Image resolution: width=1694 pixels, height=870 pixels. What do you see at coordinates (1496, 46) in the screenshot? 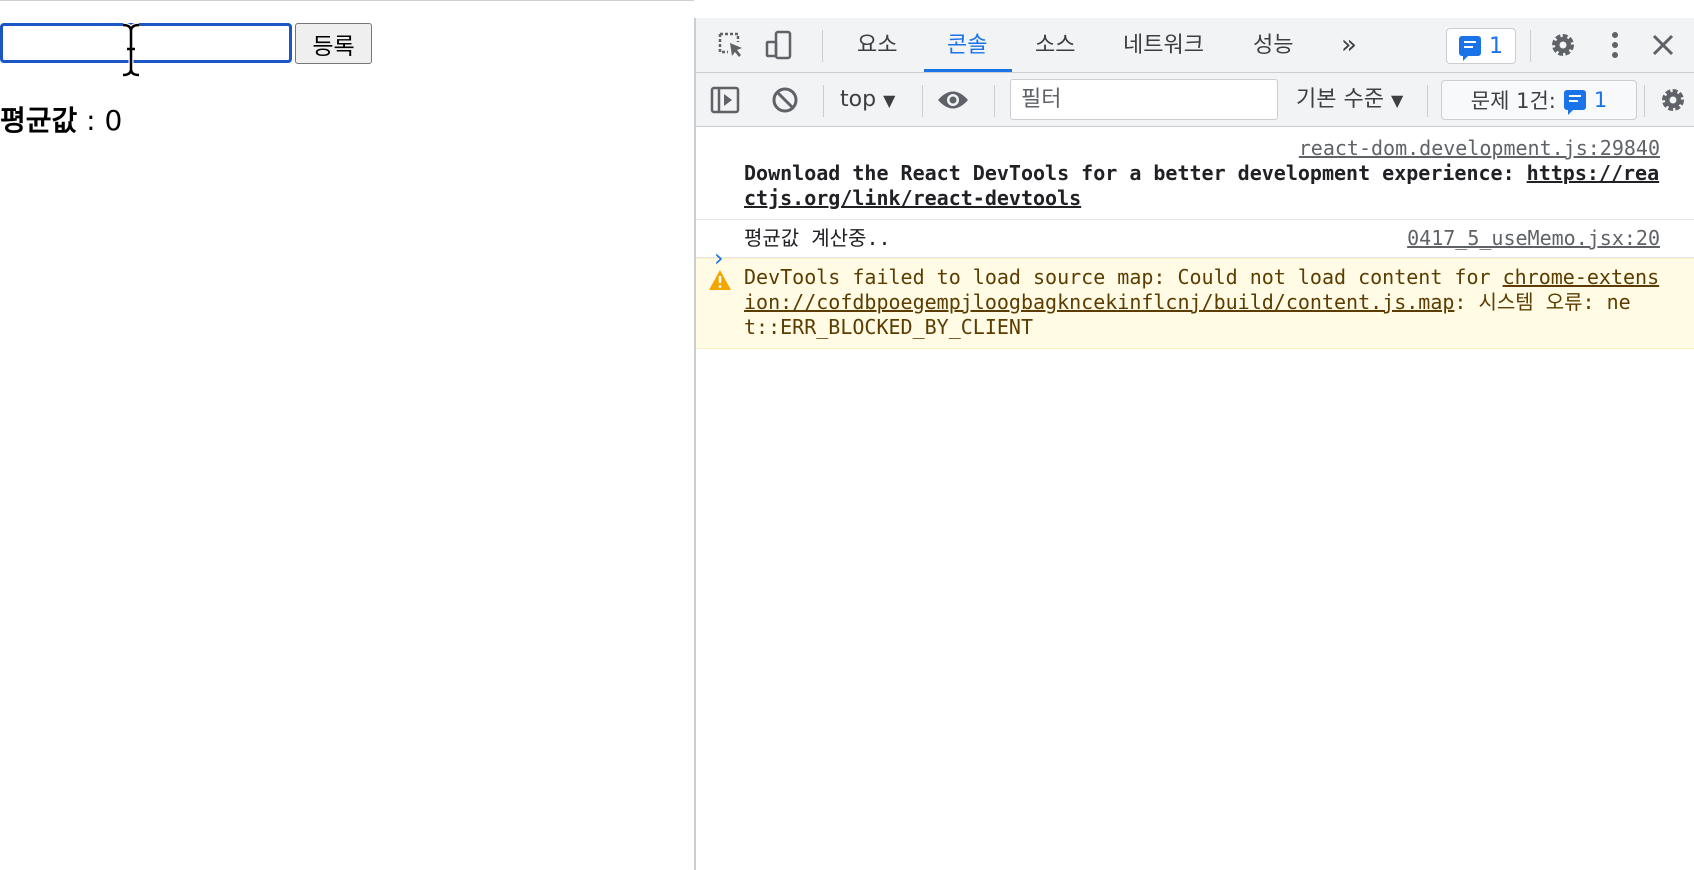
I see `issues-badge-count: 1` at bounding box center [1496, 46].